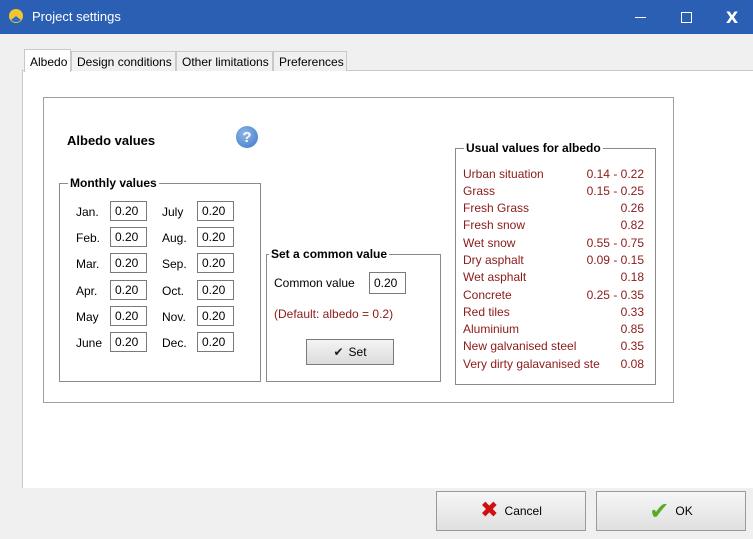  I want to click on usual-row: Red tiles 0.33, so click(553, 313).